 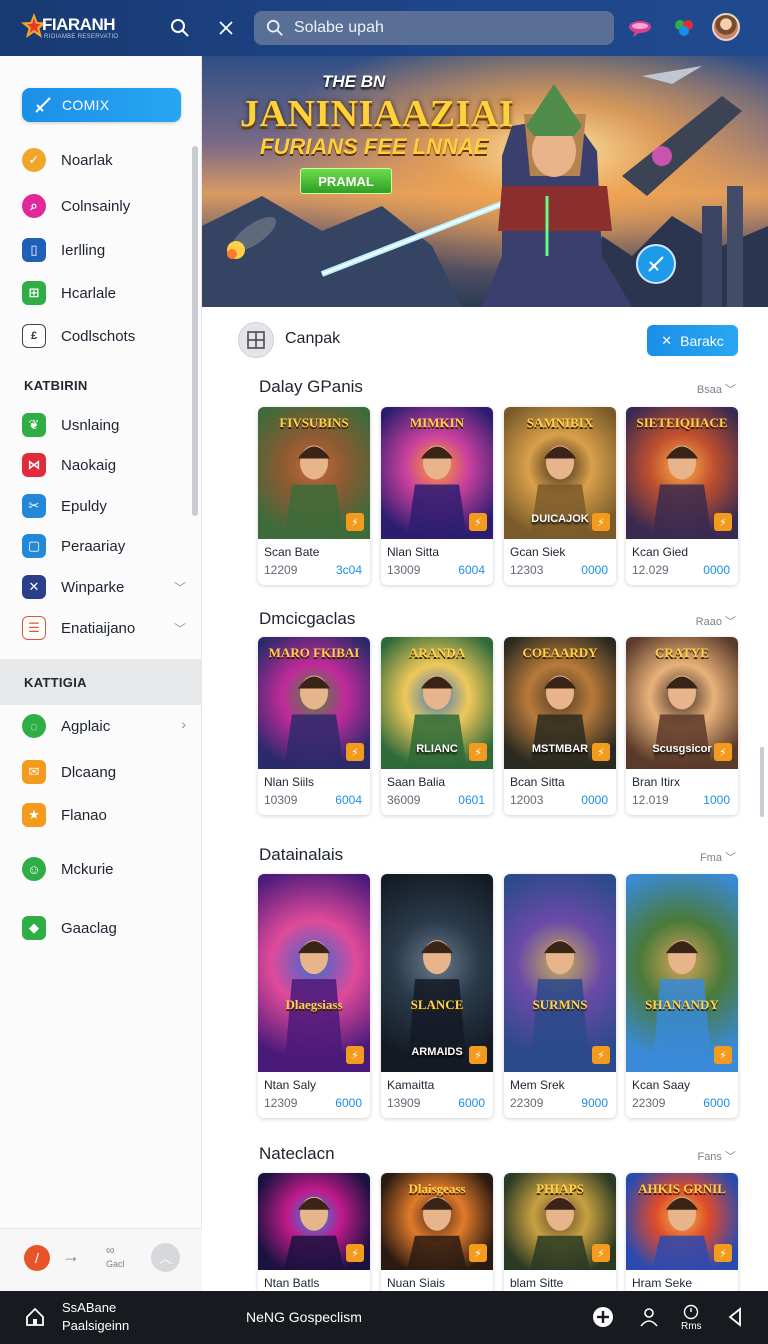 What do you see at coordinates (107, 815) in the screenshot?
I see `sidebar-item-flanao: ★ Flanao` at bounding box center [107, 815].